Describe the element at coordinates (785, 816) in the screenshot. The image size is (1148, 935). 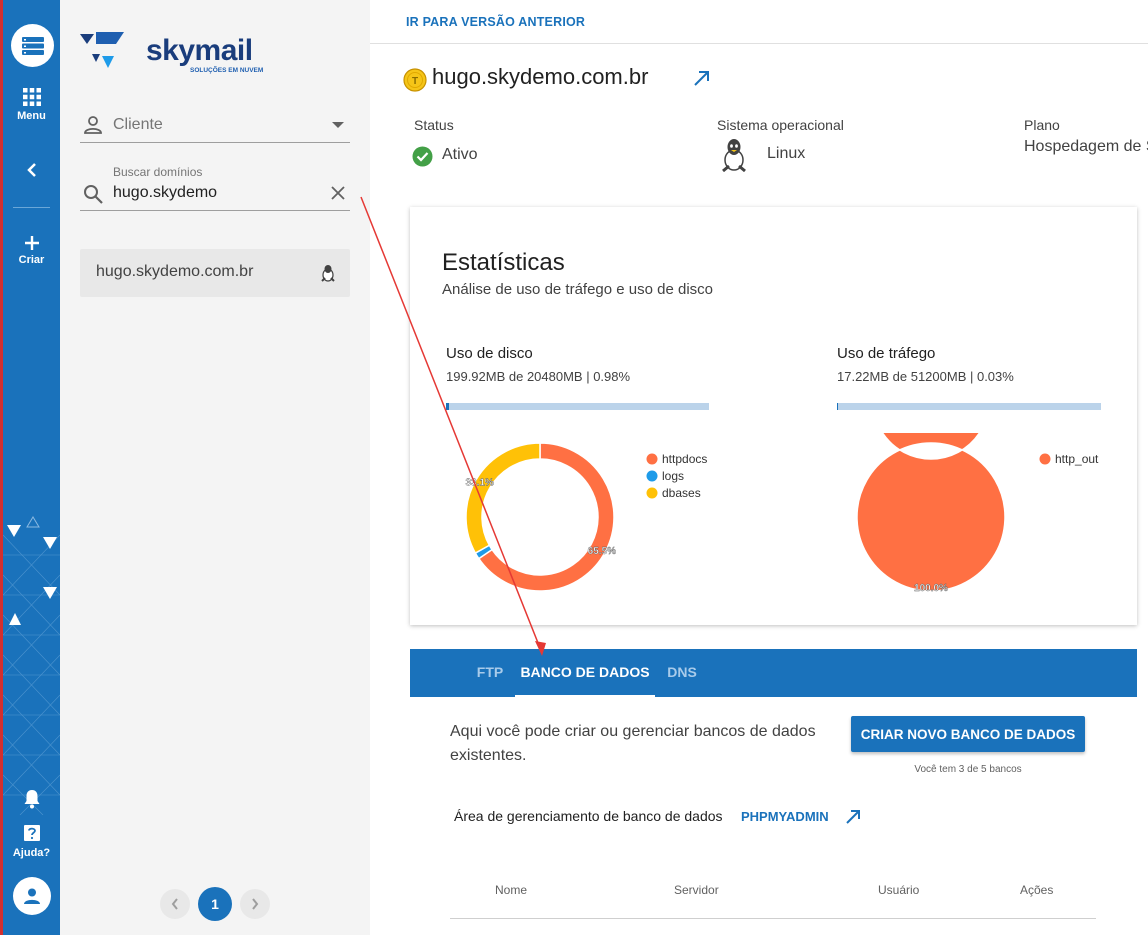
I see `phpmyadmin-link: PHPMYADMIN` at that location.